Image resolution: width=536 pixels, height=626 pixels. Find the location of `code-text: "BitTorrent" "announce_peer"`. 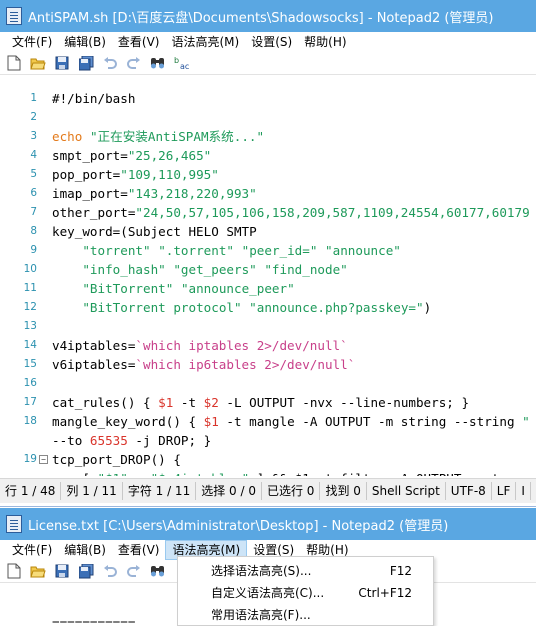

code-text: "BitTorrent" "announce_peer" is located at coordinates (173, 288).